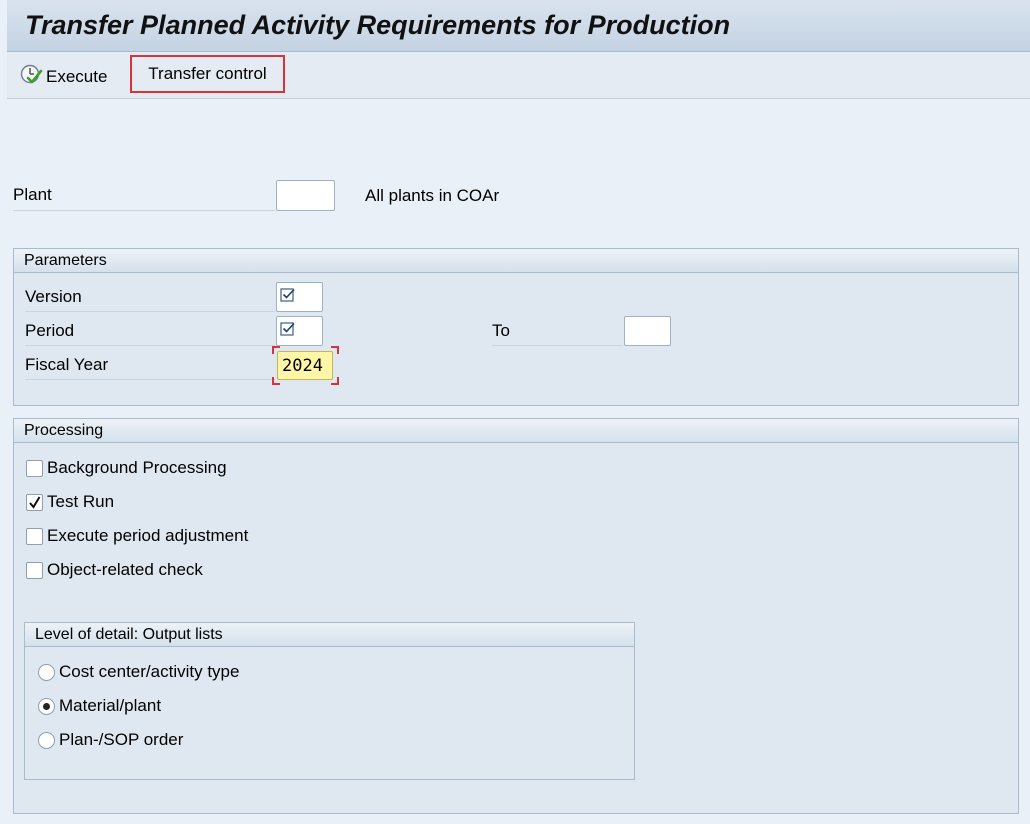 The height and width of the screenshot is (824, 1030). What do you see at coordinates (148, 535) in the screenshot?
I see `checkbox-label: Execute period adjustment` at bounding box center [148, 535].